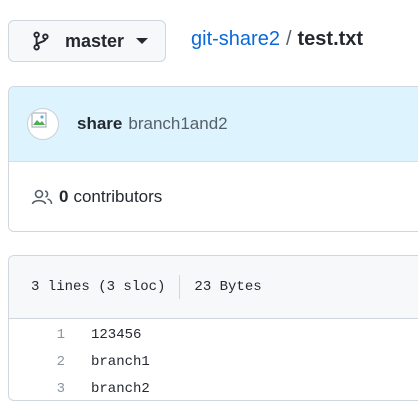 Image resolution: width=418 pixels, height=417 pixels. I want to click on code-line: 3 branch2, so click(213, 387).